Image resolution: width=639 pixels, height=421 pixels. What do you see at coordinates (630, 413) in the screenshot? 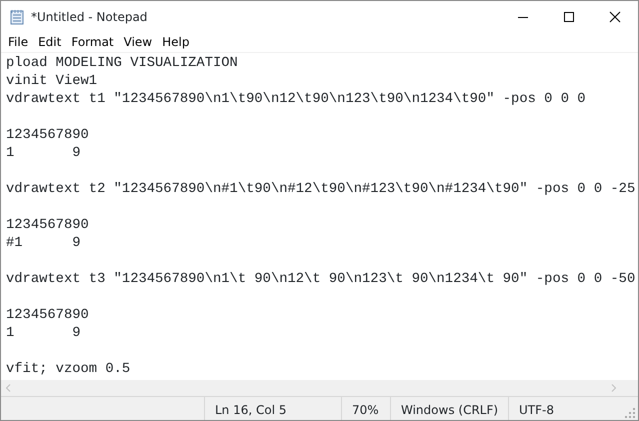
I see `resize-grip-icon` at bounding box center [630, 413].